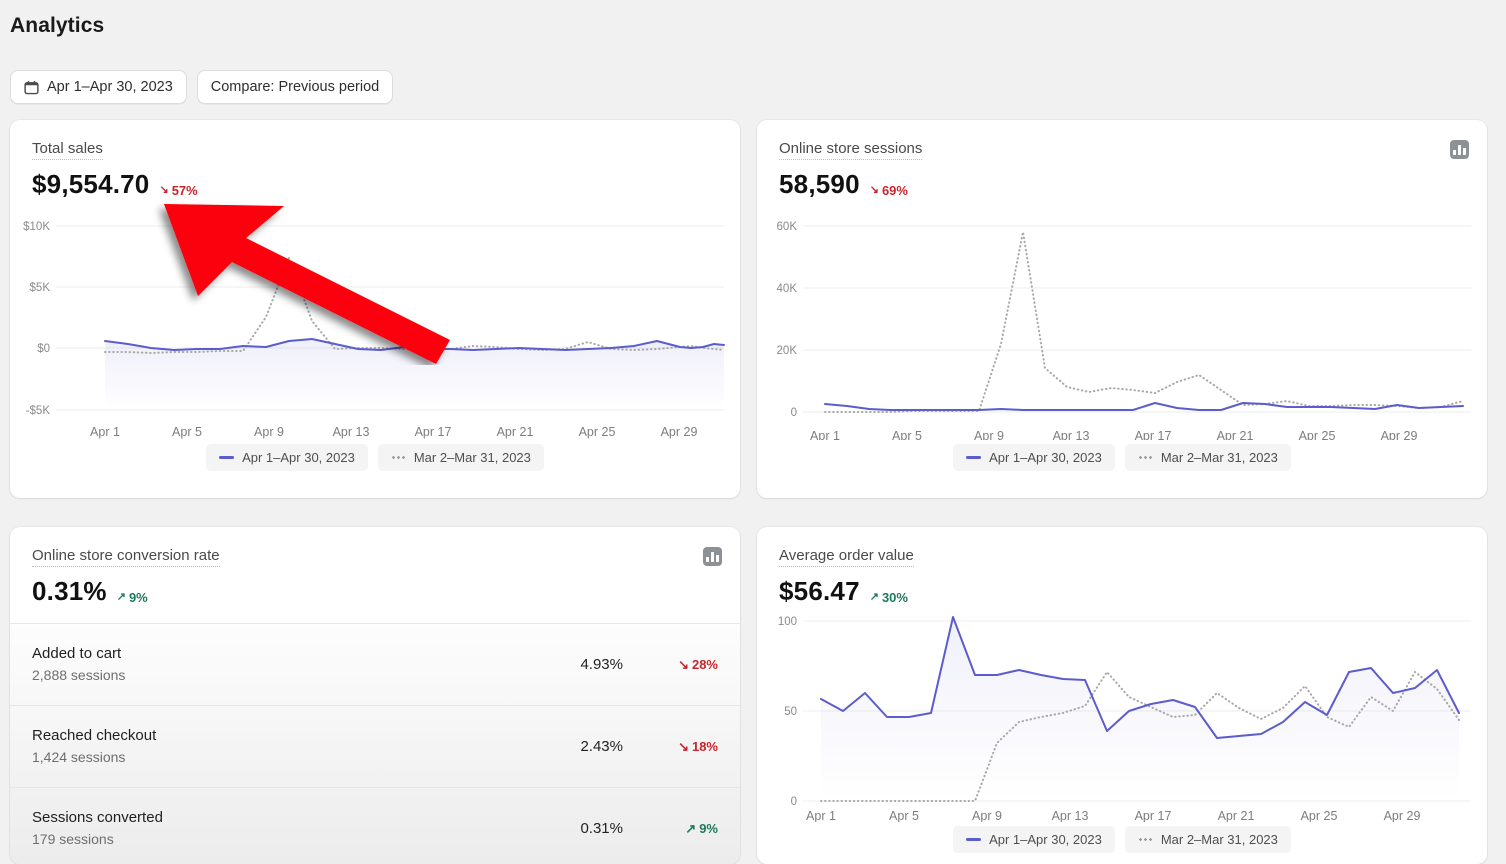 This screenshot has width=1506, height=864. What do you see at coordinates (974, 458) in the screenshot?
I see `solid-line-swatch-icon` at bounding box center [974, 458].